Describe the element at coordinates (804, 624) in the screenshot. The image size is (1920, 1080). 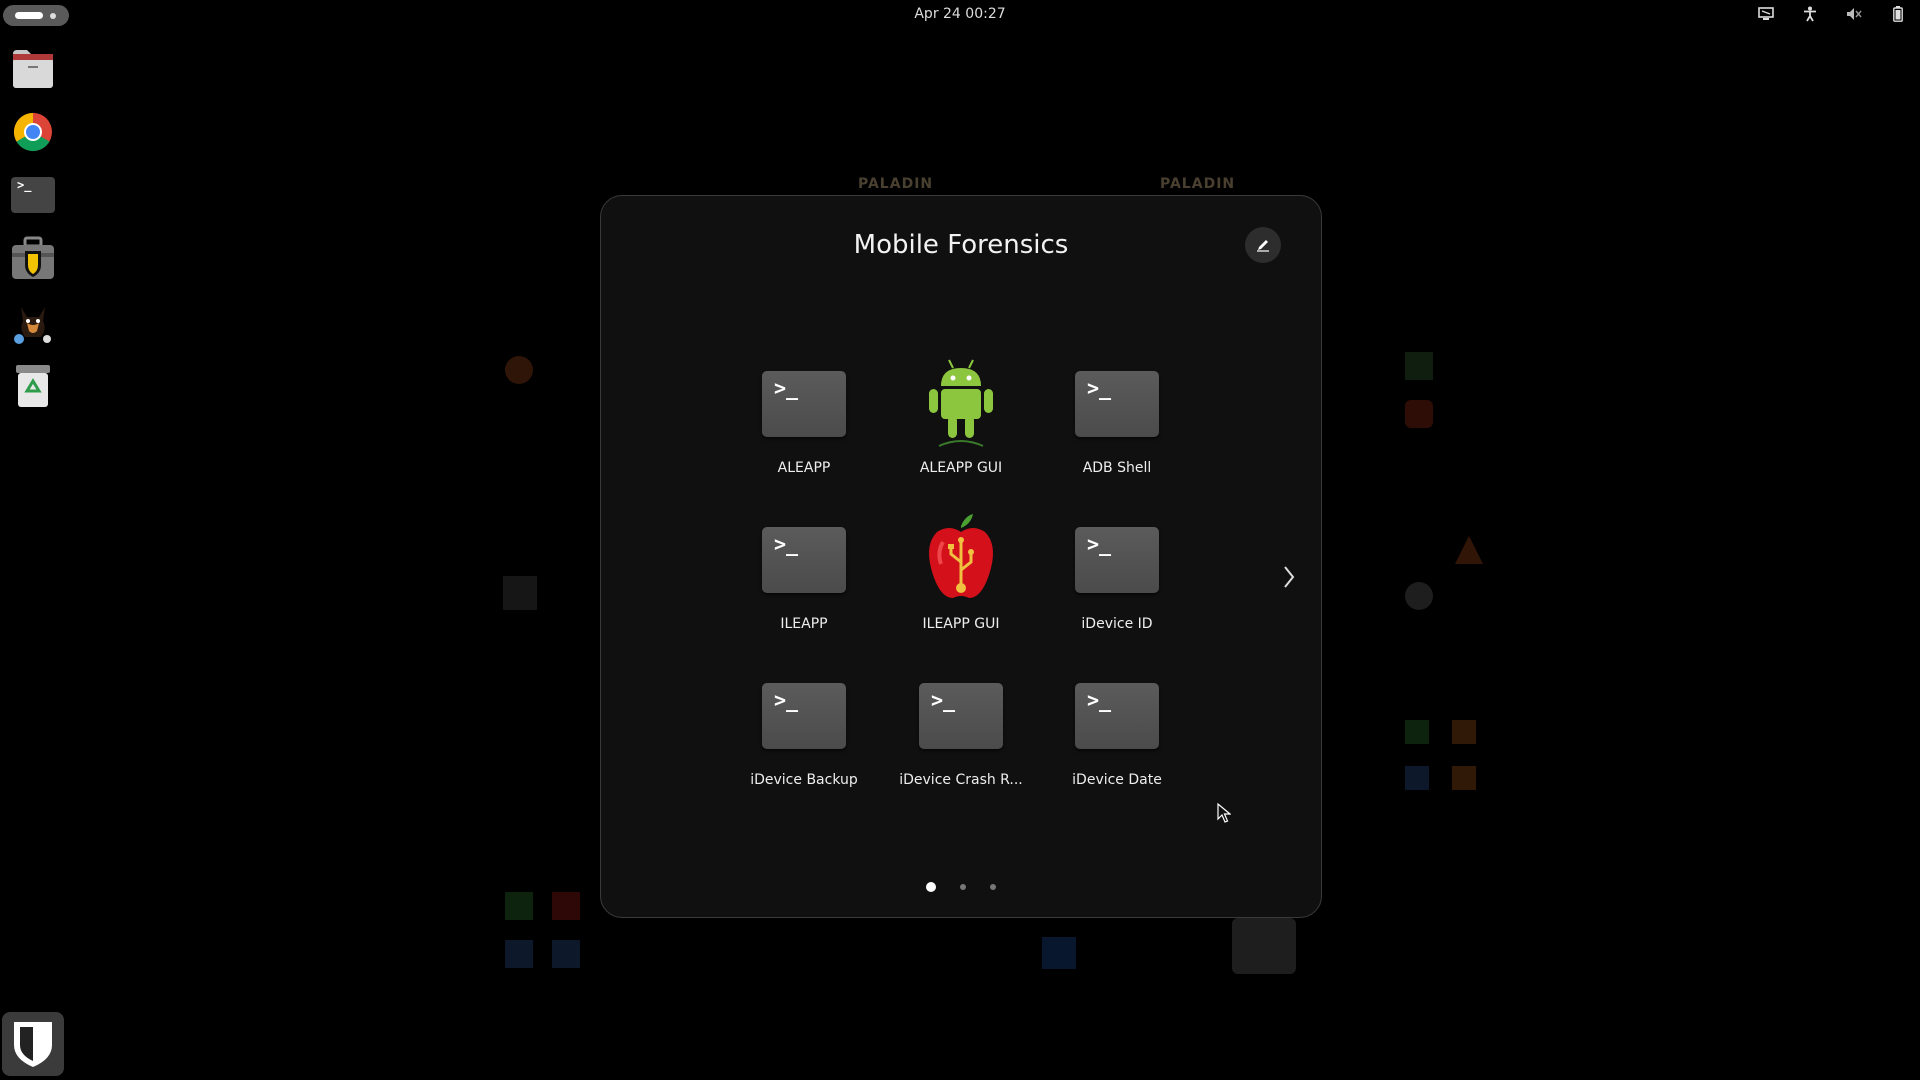
I see `app-label: ILEAPP` at that location.